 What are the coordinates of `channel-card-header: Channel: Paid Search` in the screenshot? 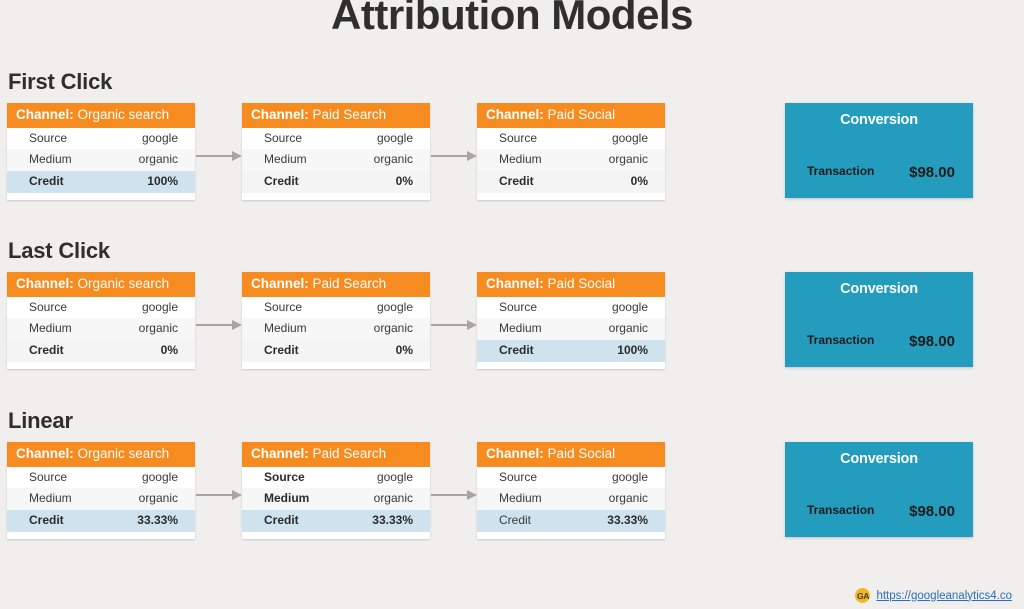 It's located at (336, 284).